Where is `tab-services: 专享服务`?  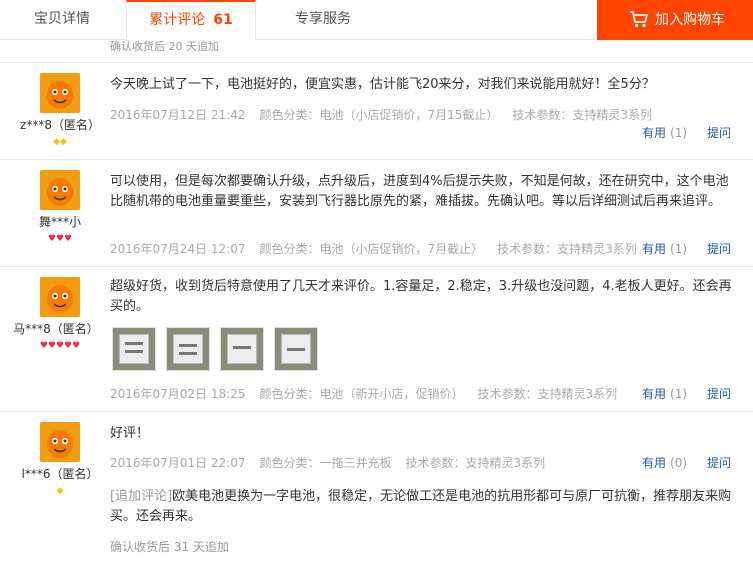 tab-services: 专享服务 is located at coordinates (323, 20).